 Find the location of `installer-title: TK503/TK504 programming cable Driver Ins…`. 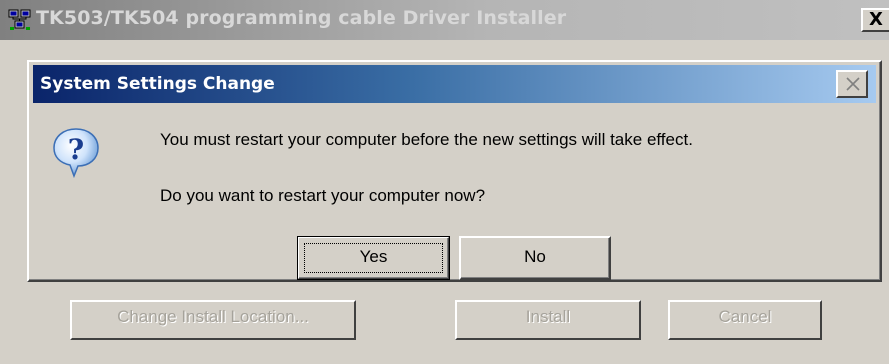

installer-title: TK503/TK504 programming cable Driver Ins… is located at coordinates (301, 18).